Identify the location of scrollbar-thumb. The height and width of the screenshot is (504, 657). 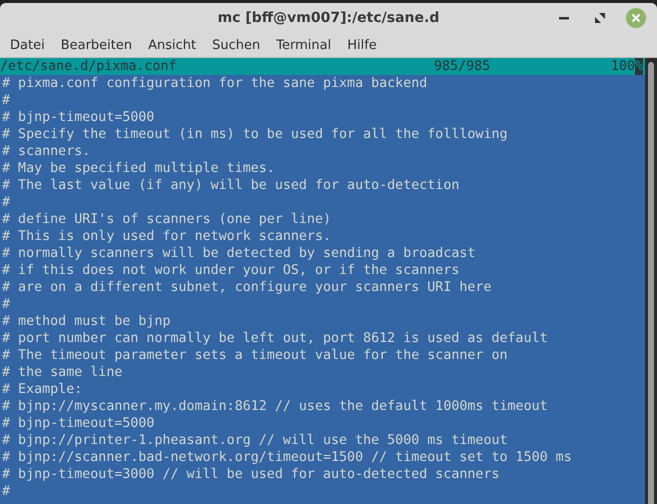
(651, 283).